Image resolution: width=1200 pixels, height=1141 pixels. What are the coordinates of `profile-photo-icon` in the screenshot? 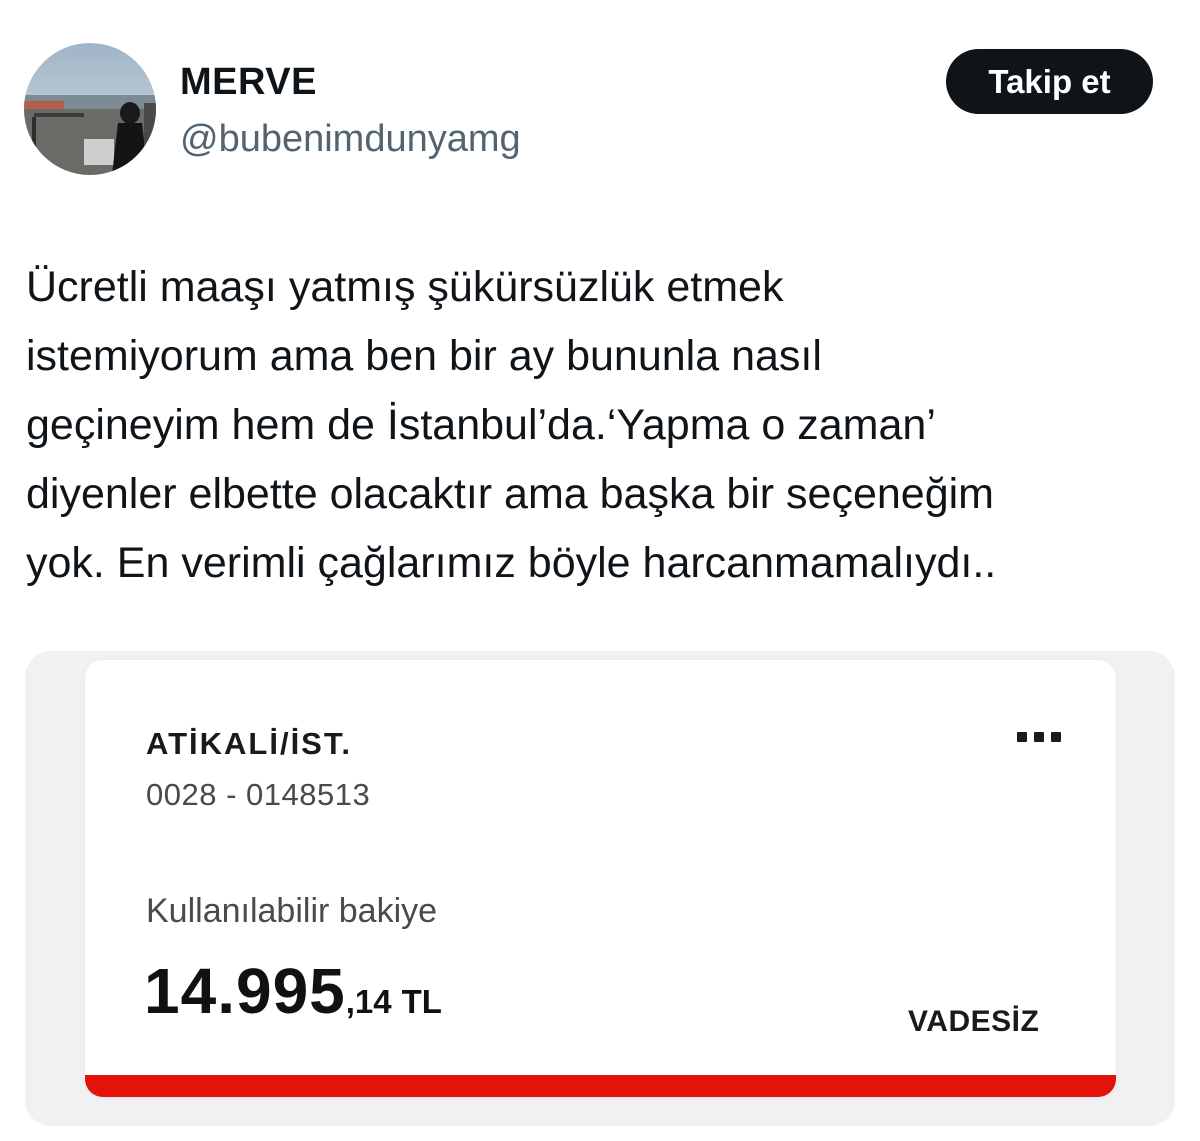 It's located at (90, 109).